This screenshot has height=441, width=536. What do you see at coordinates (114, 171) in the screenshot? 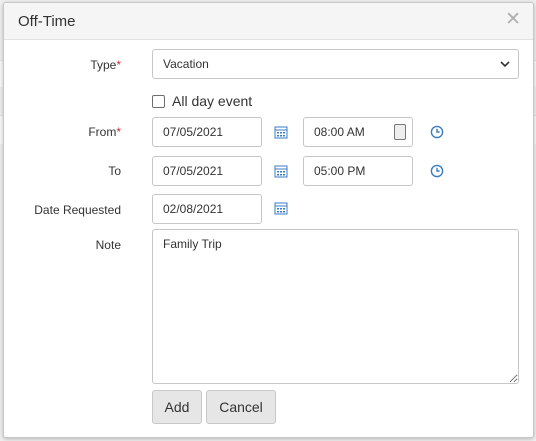
I see `to-label: To` at bounding box center [114, 171].